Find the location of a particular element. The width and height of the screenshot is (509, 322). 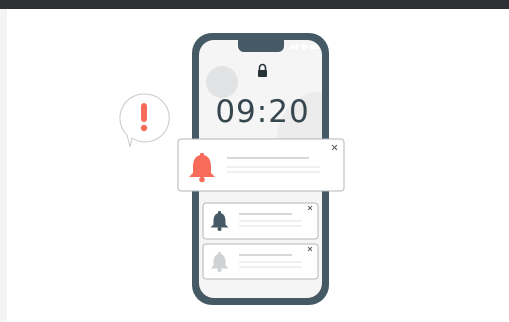

exclamation-icon is located at coordinates (144, 117).